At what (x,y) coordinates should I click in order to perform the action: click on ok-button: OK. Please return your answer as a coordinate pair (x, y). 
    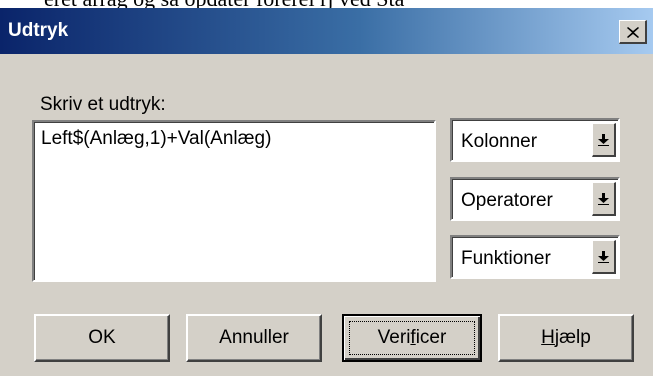
    Looking at the image, I should click on (102, 338).